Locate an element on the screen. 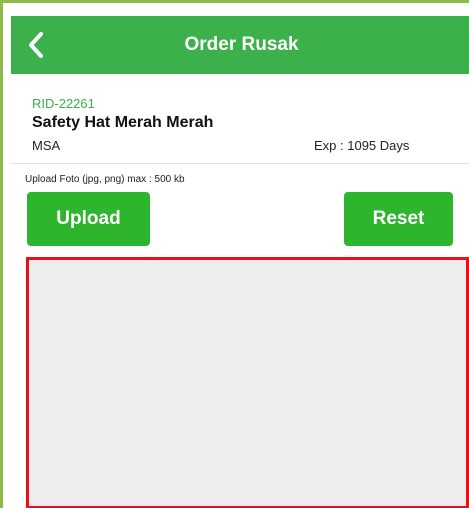 Image resolution: width=469 pixels, height=508 pixels. item-name: Safety Hat Merah Merah is located at coordinates (123, 122).